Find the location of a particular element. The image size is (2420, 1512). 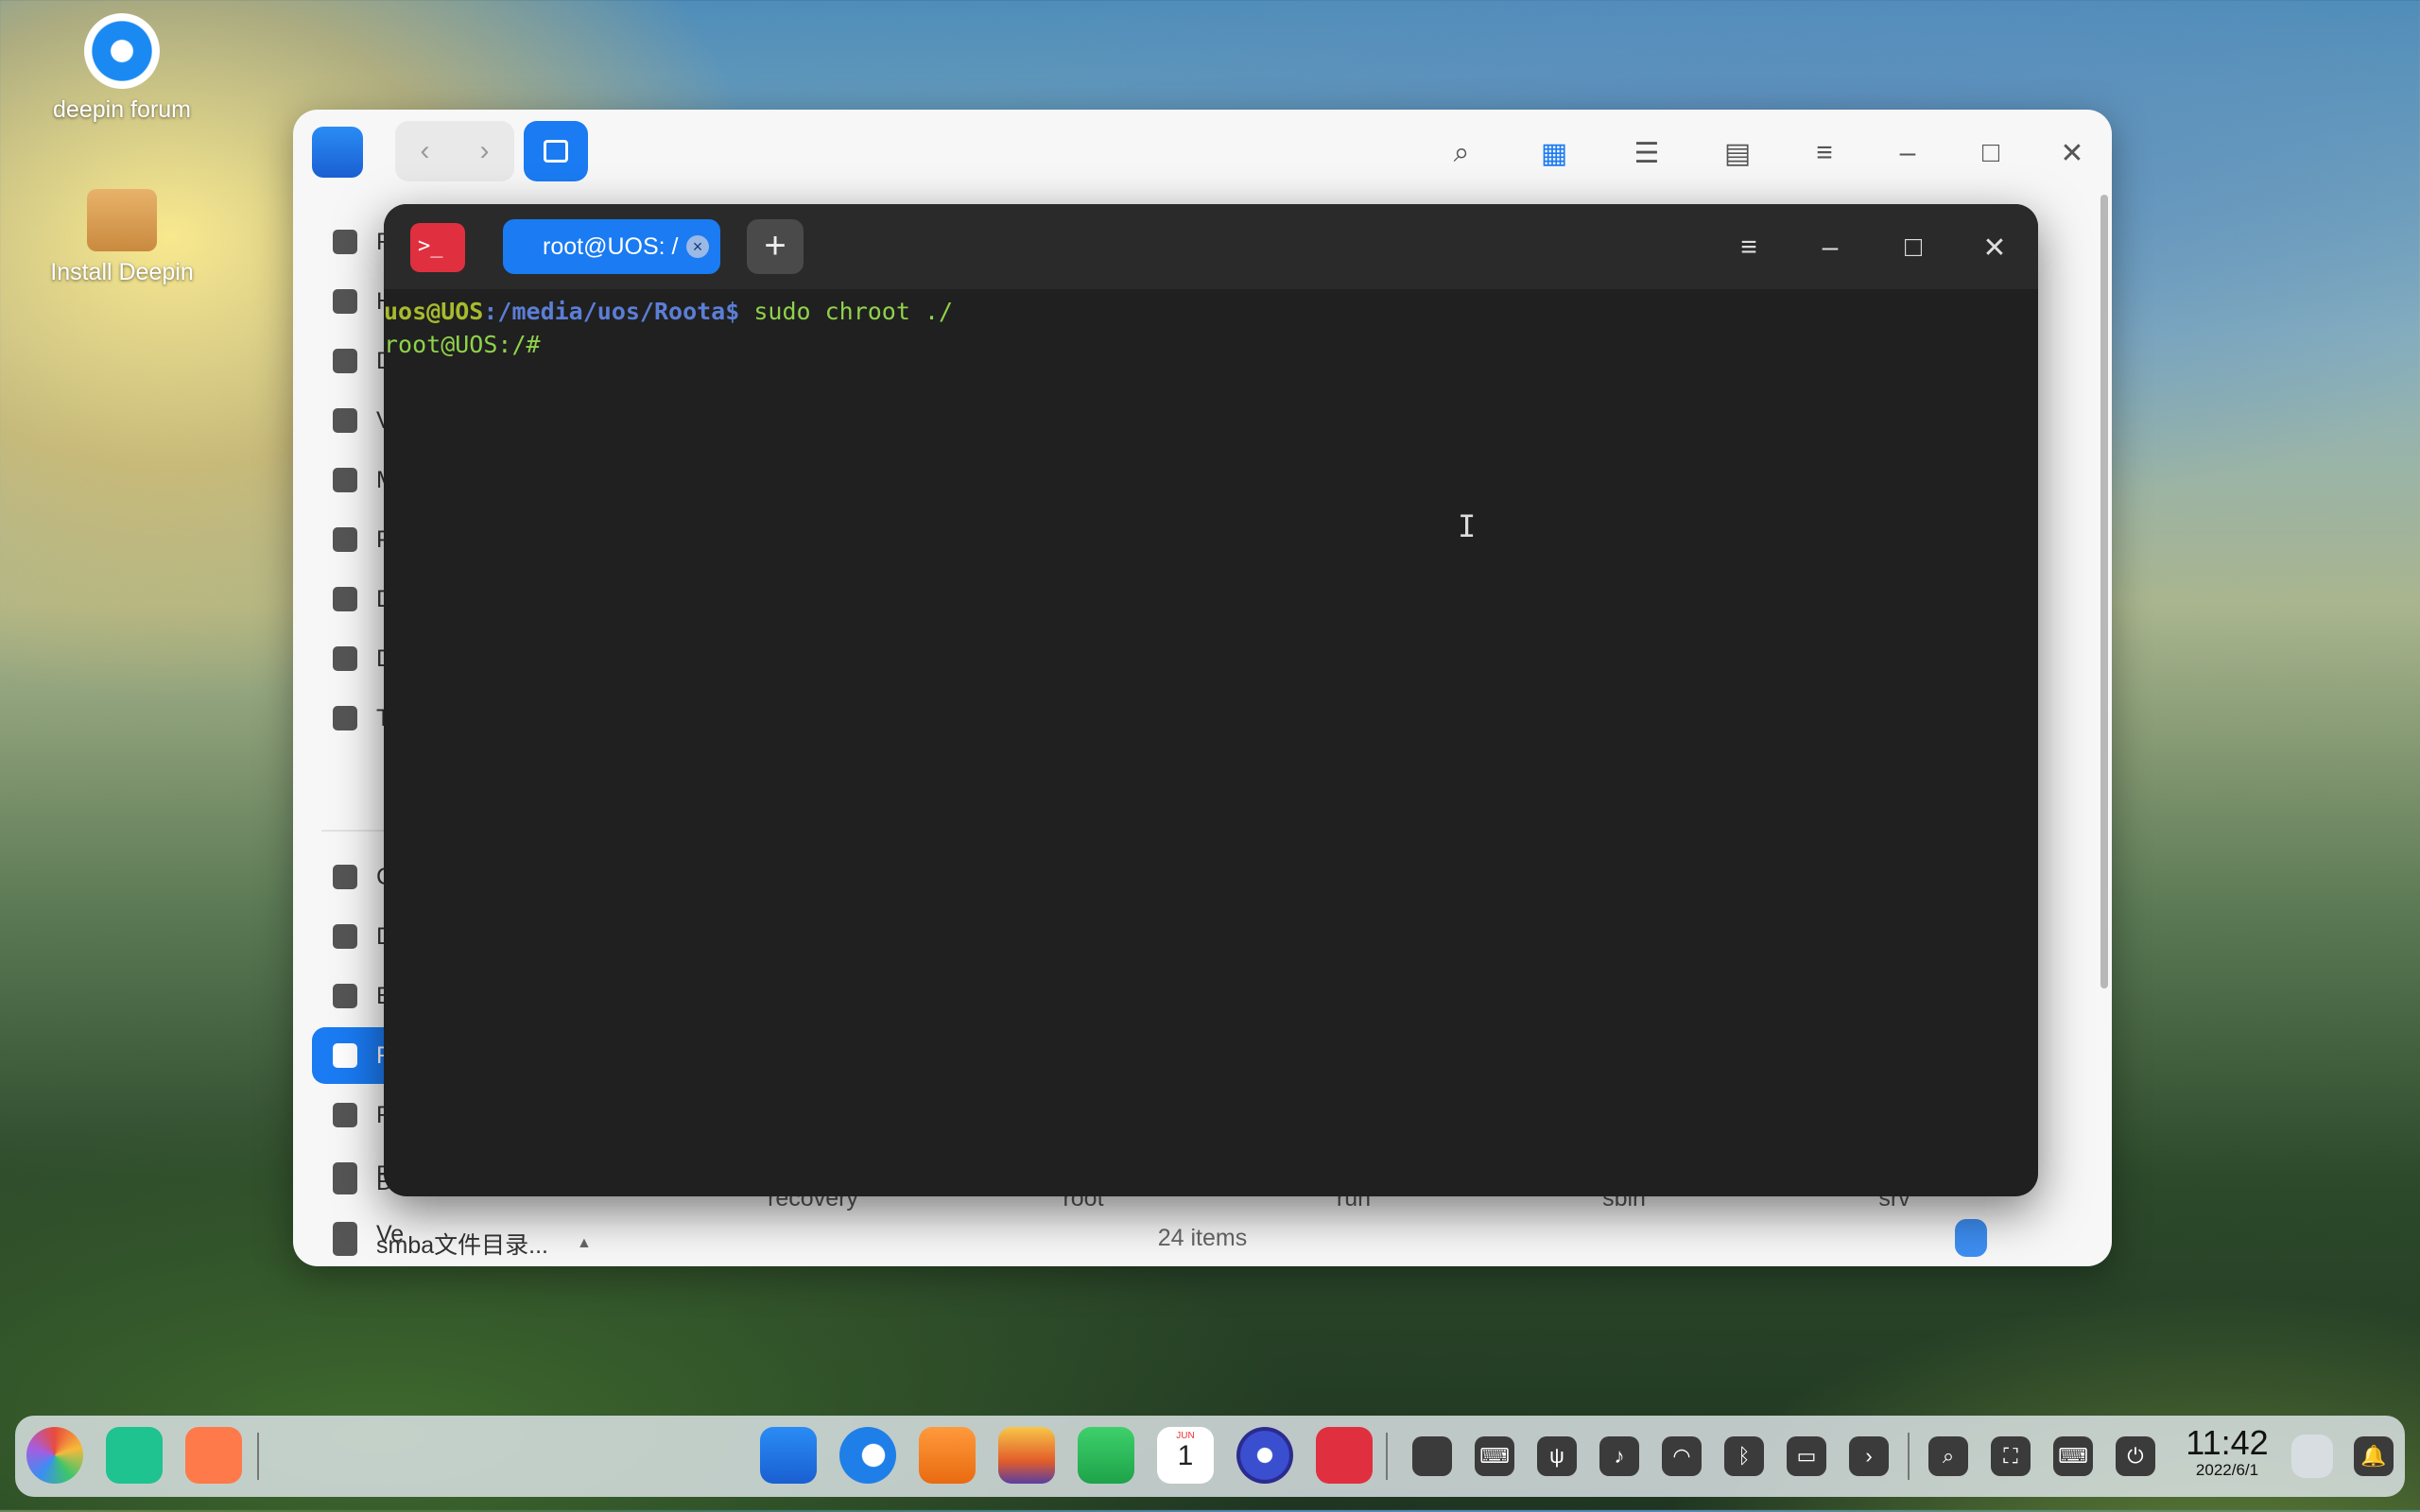

file-manager-icon is located at coordinates (788, 1455).